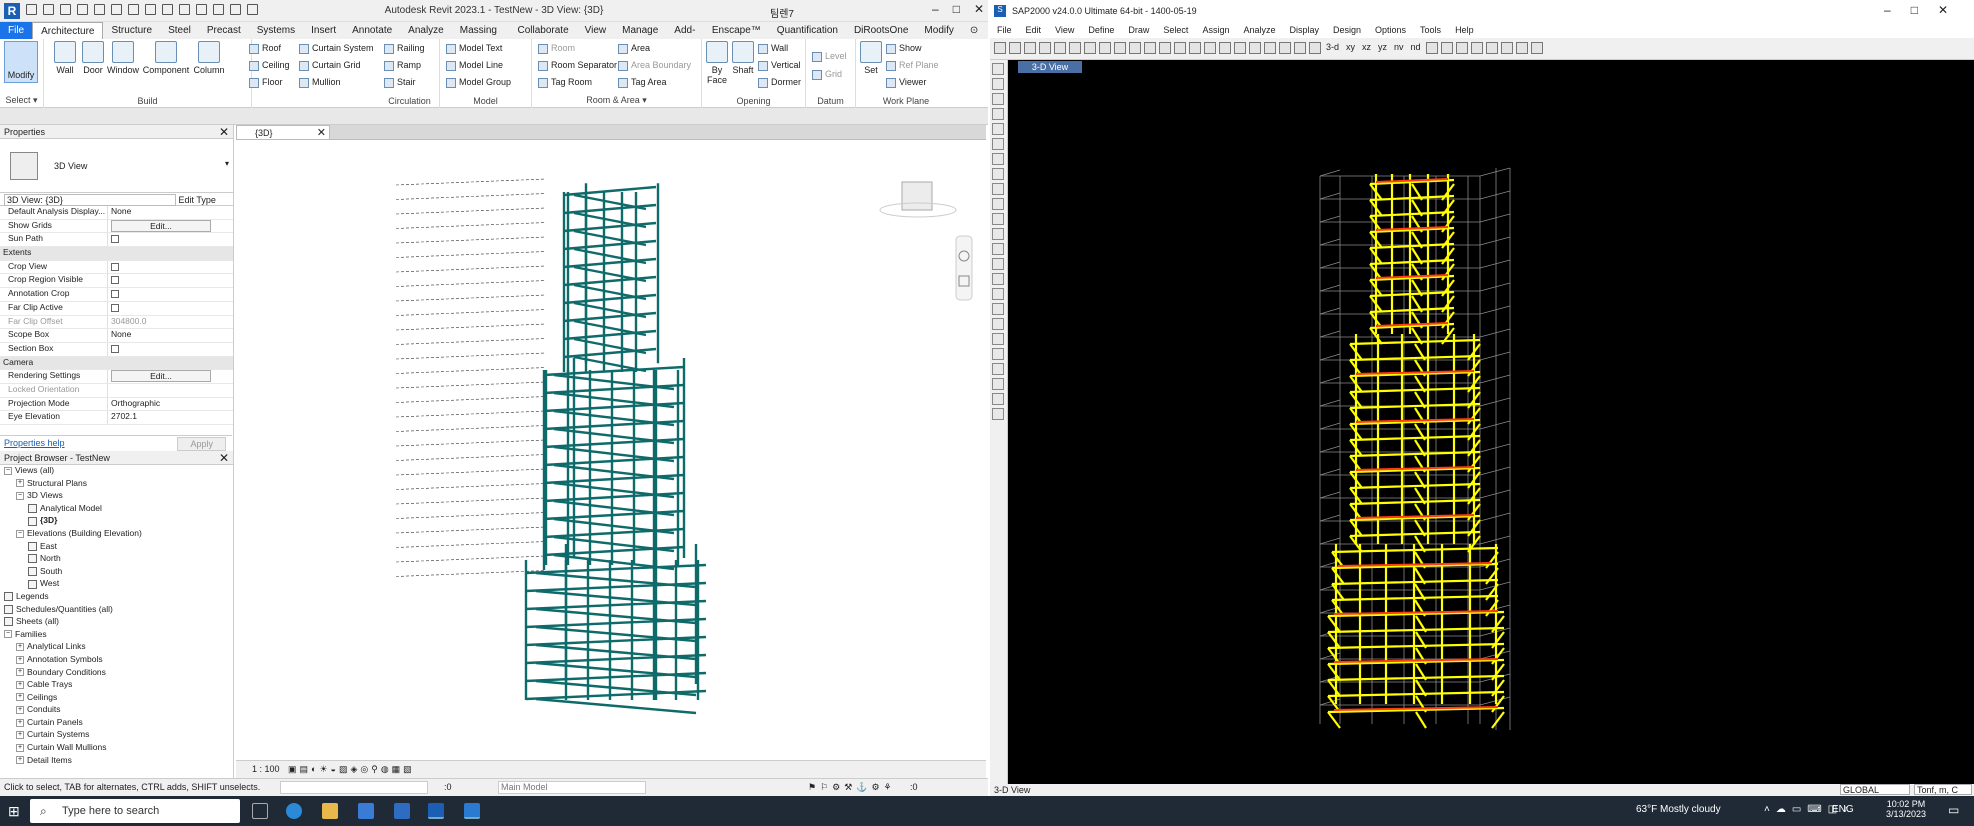 Image resolution: width=1974 pixels, height=826 pixels. I want to click on sap-menu-define: Define, so click(1101, 30).